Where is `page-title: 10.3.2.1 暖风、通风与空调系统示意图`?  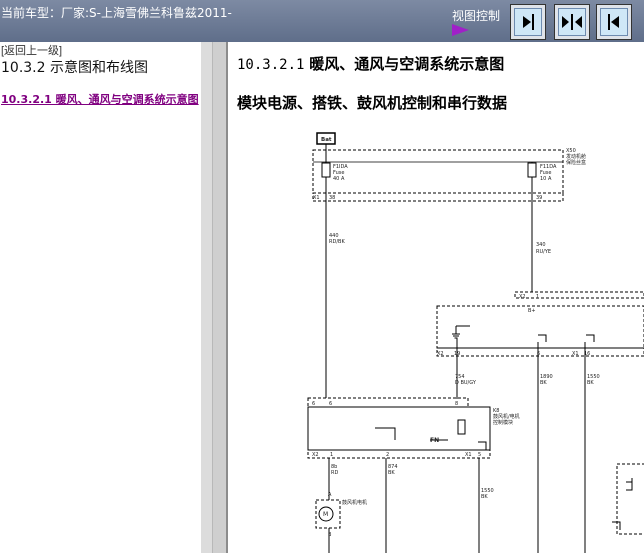 page-title: 10.3.2.1 暖风、通风与空调系统示意图 is located at coordinates (370, 63).